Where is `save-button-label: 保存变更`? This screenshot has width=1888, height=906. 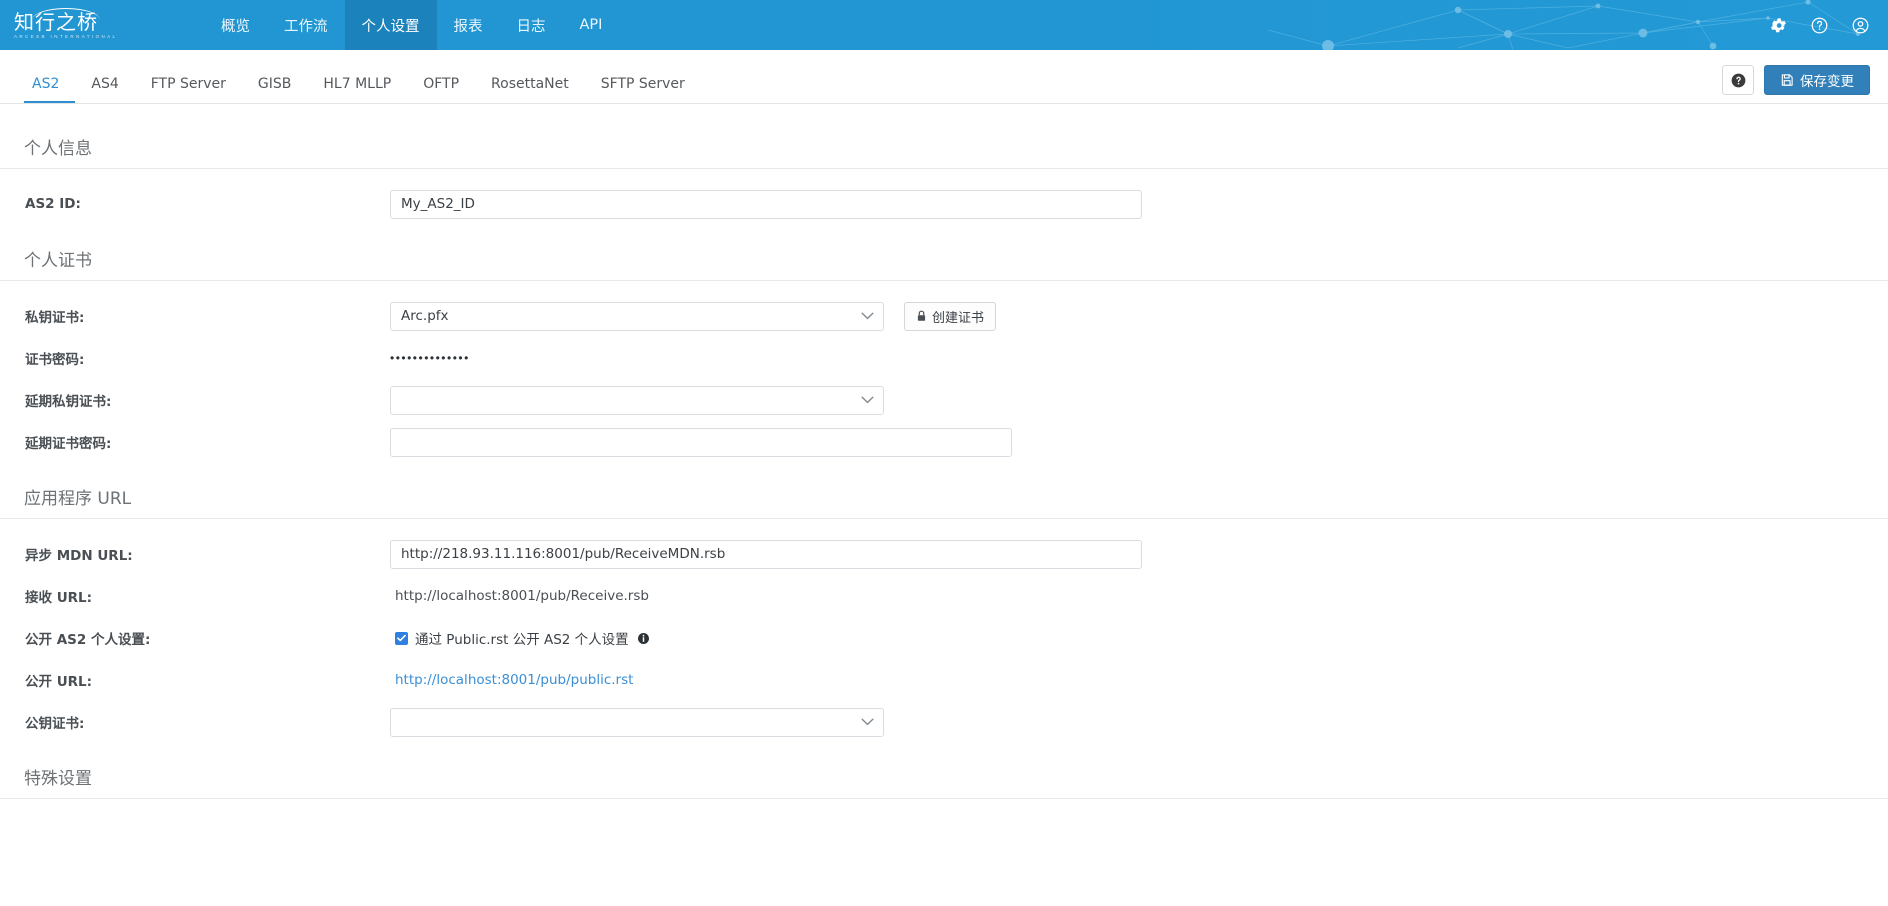 save-button-label: 保存变更 is located at coordinates (1827, 82).